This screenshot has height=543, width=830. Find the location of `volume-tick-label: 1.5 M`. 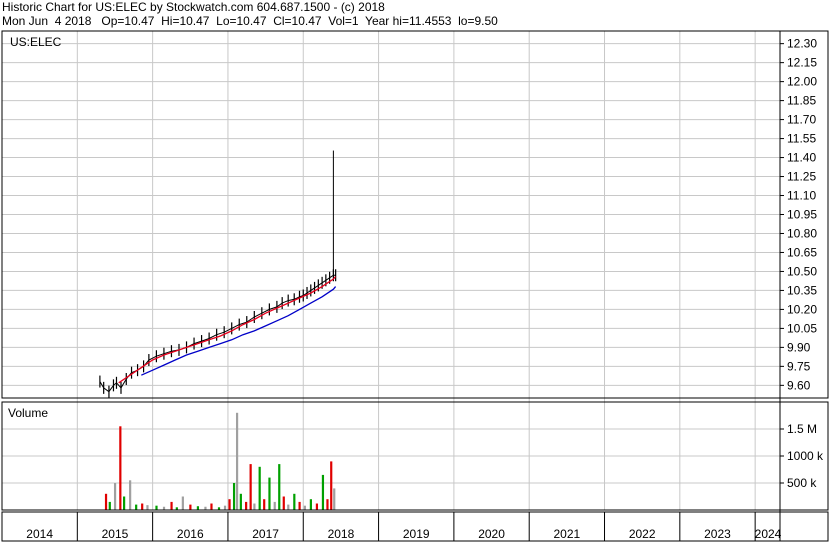

volume-tick-label: 1.5 M is located at coordinates (802, 429).